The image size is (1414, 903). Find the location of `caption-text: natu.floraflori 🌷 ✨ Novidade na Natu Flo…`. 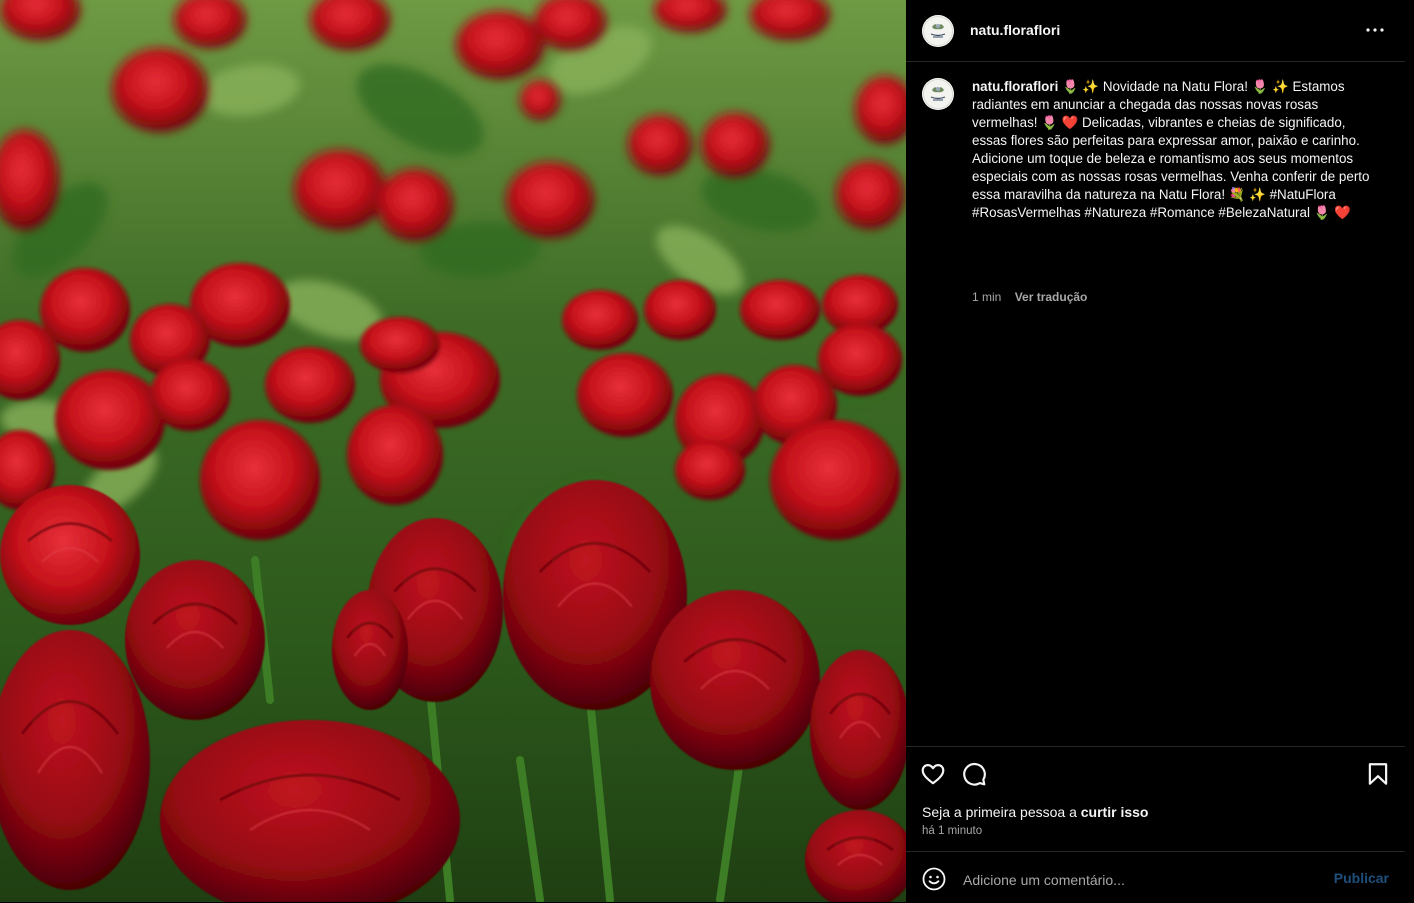

caption-text: natu.floraflori 🌷 ✨ Novidade na Natu Flo… is located at coordinates (1177, 150).